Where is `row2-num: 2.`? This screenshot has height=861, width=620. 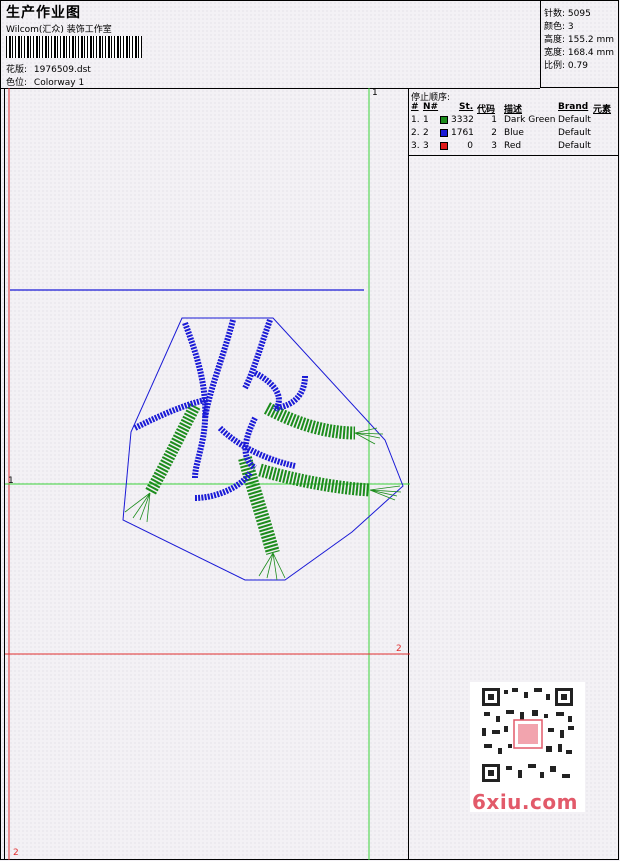
row2-num: 2. is located at coordinates (415, 133).